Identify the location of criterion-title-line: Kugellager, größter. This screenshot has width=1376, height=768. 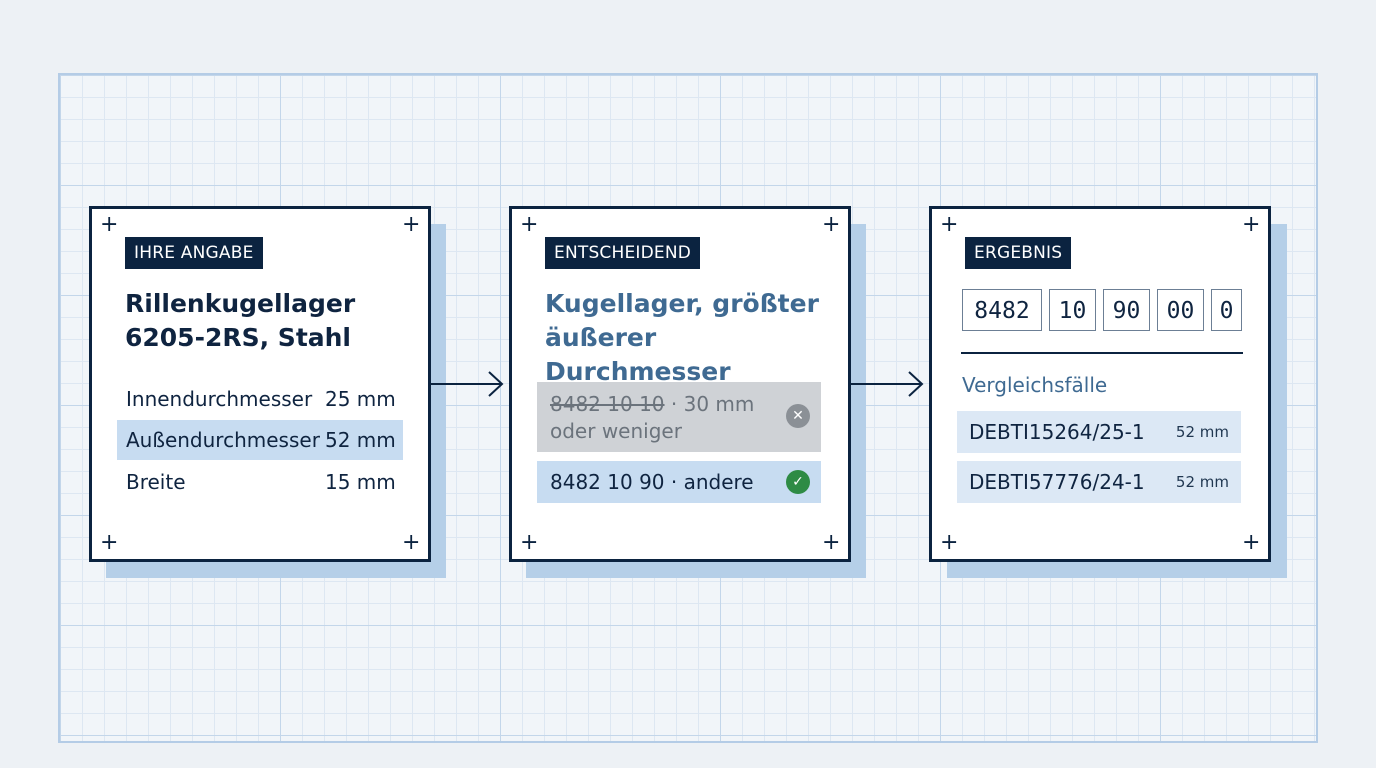
(682, 303).